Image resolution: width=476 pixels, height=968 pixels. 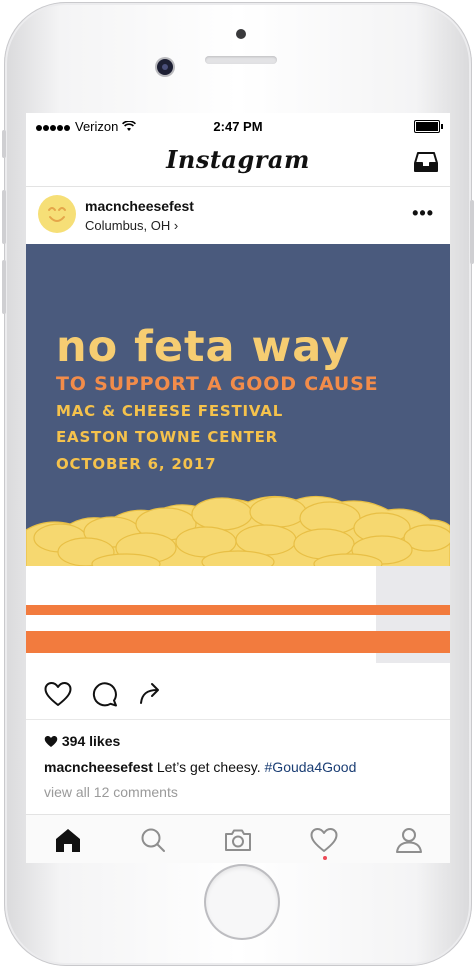 What do you see at coordinates (4, 287) in the screenshot?
I see `volume-down-button` at bounding box center [4, 287].